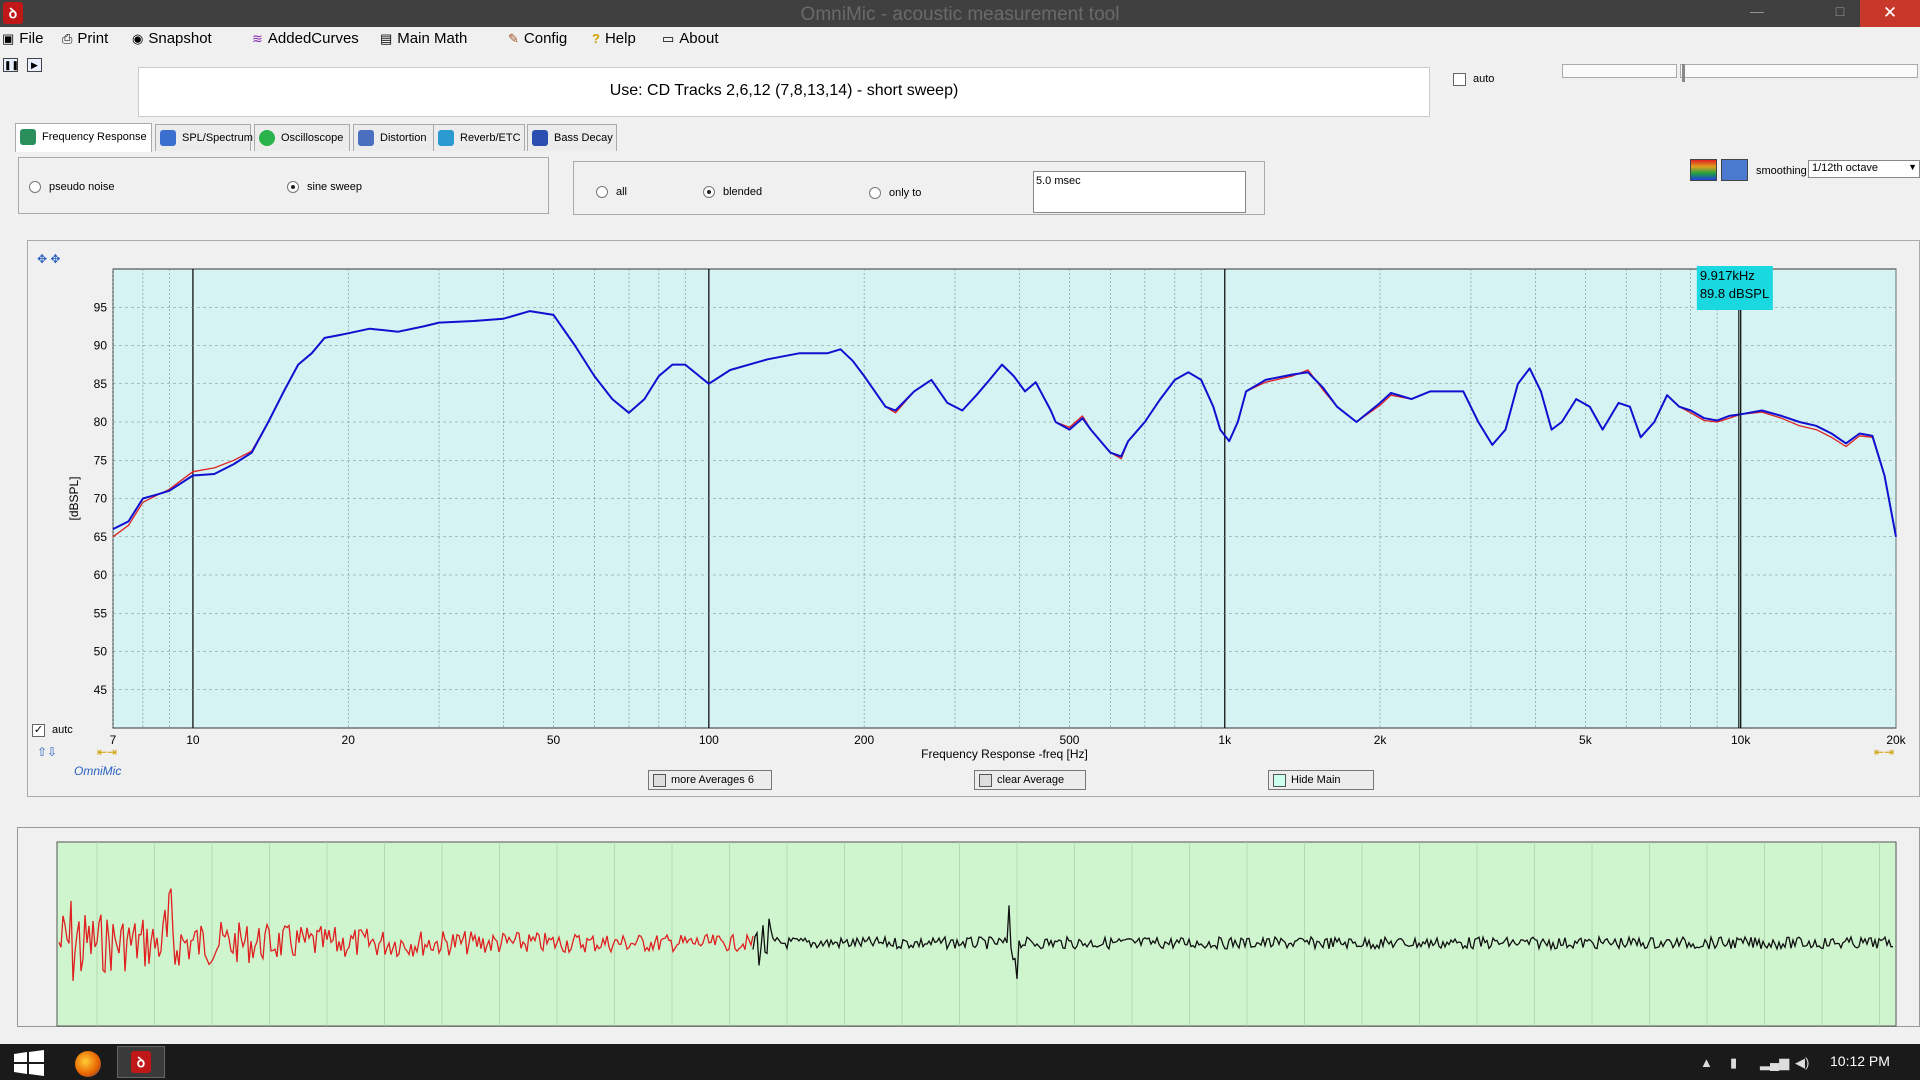 The height and width of the screenshot is (1080, 1920). I want to click on reverb-icon, so click(446, 138).